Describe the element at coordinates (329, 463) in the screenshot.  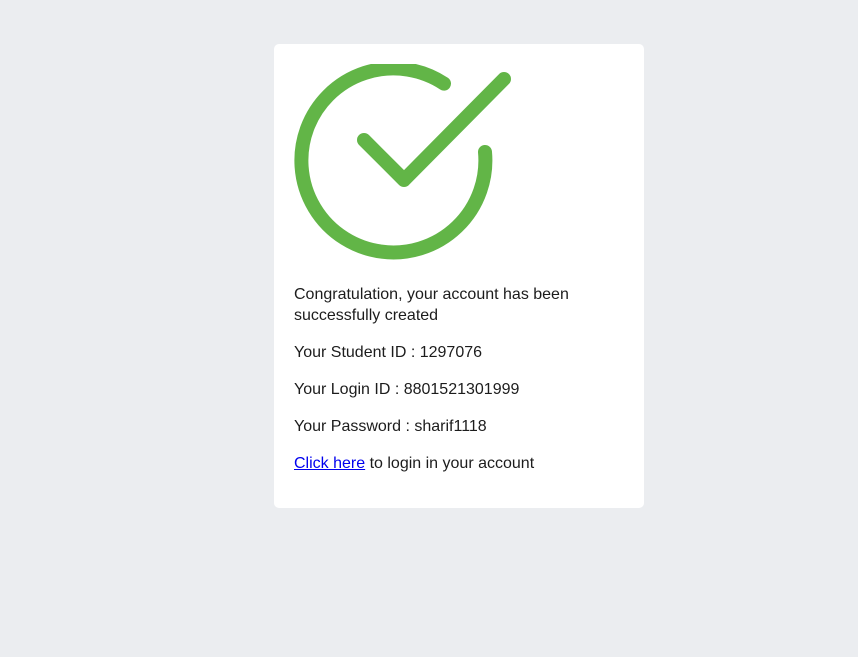
I see `login-link: Click here` at that location.